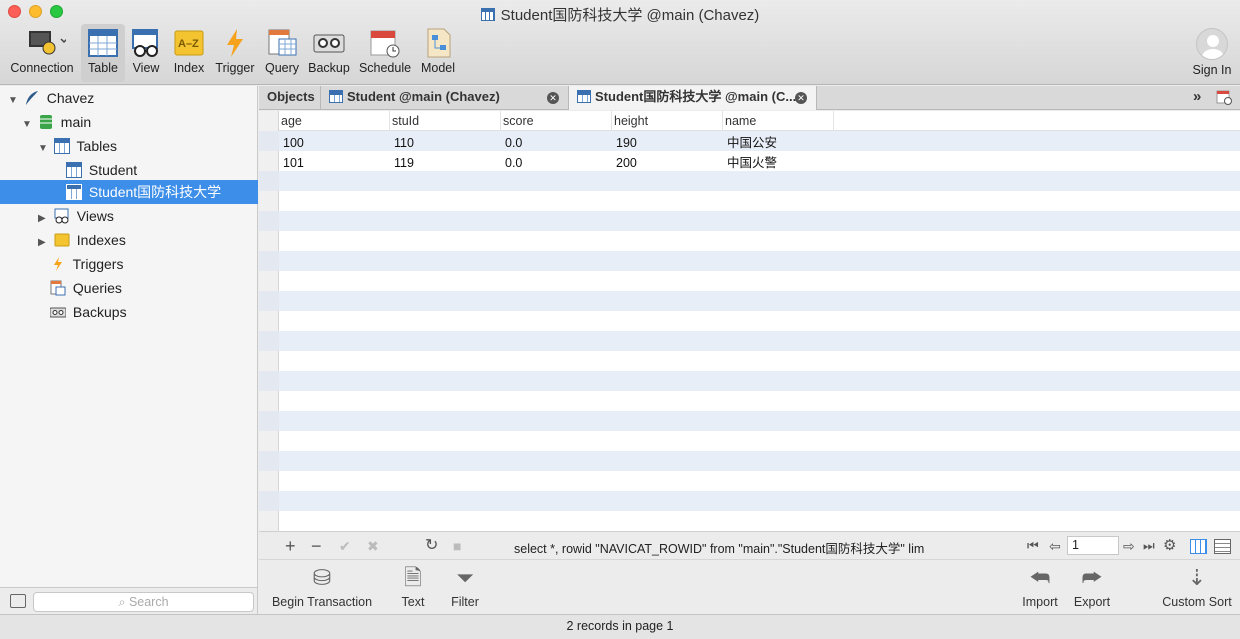  Describe the element at coordinates (345, 546) in the screenshot. I see `apply-changes-icon: ✔` at that location.